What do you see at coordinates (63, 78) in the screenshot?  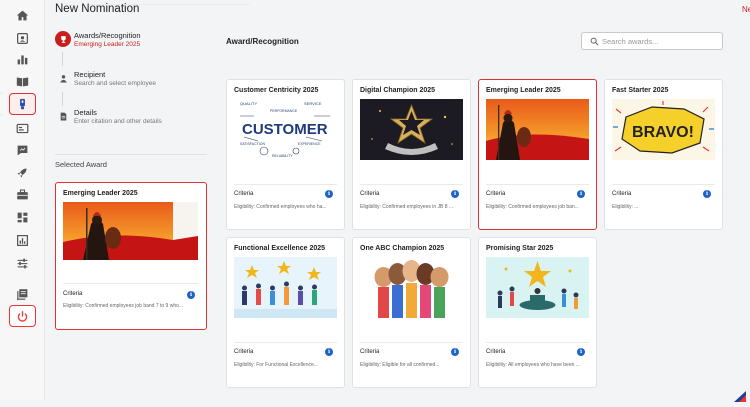 I see `person-icon` at bounding box center [63, 78].